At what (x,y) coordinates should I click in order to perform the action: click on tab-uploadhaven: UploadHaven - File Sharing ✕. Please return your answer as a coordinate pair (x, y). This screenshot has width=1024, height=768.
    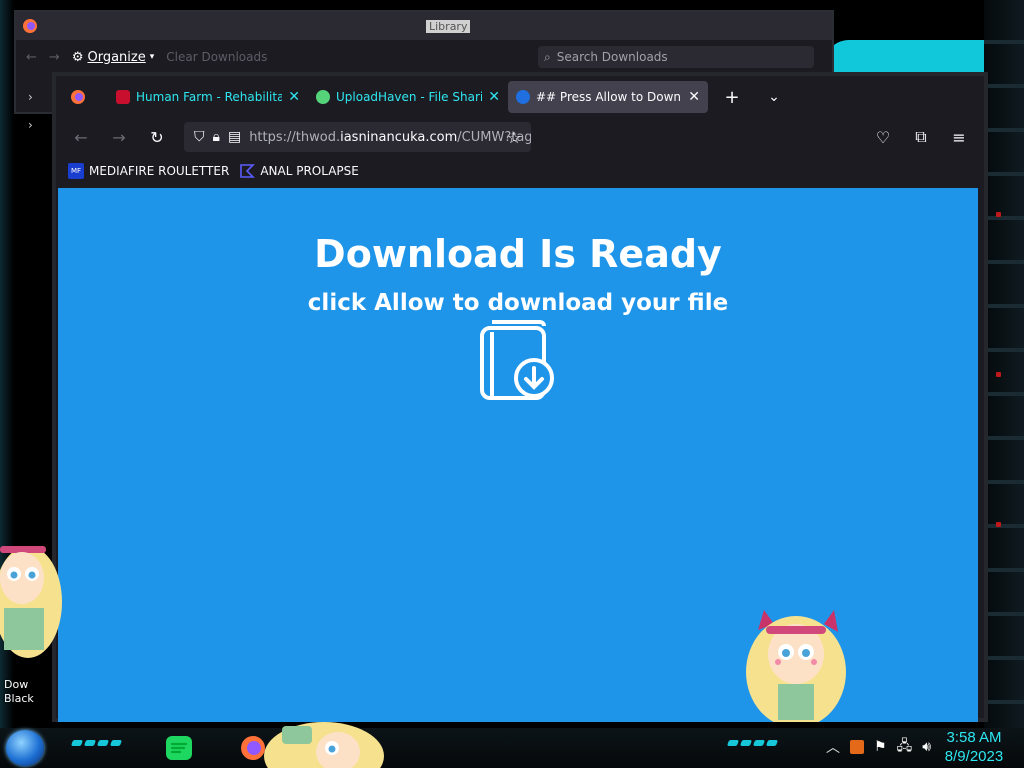
    Looking at the image, I should click on (408, 97).